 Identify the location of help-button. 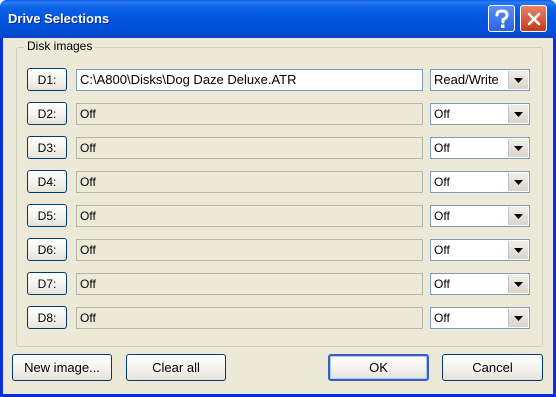
(501, 18).